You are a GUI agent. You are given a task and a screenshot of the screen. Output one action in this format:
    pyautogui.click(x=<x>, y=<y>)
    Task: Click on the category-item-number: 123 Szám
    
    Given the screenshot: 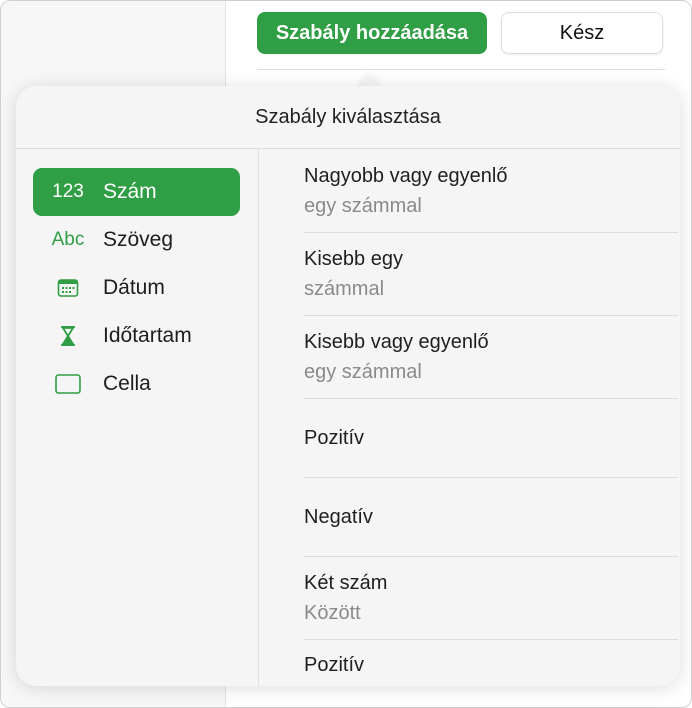 What is the action you would take?
    pyautogui.click(x=136, y=192)
    